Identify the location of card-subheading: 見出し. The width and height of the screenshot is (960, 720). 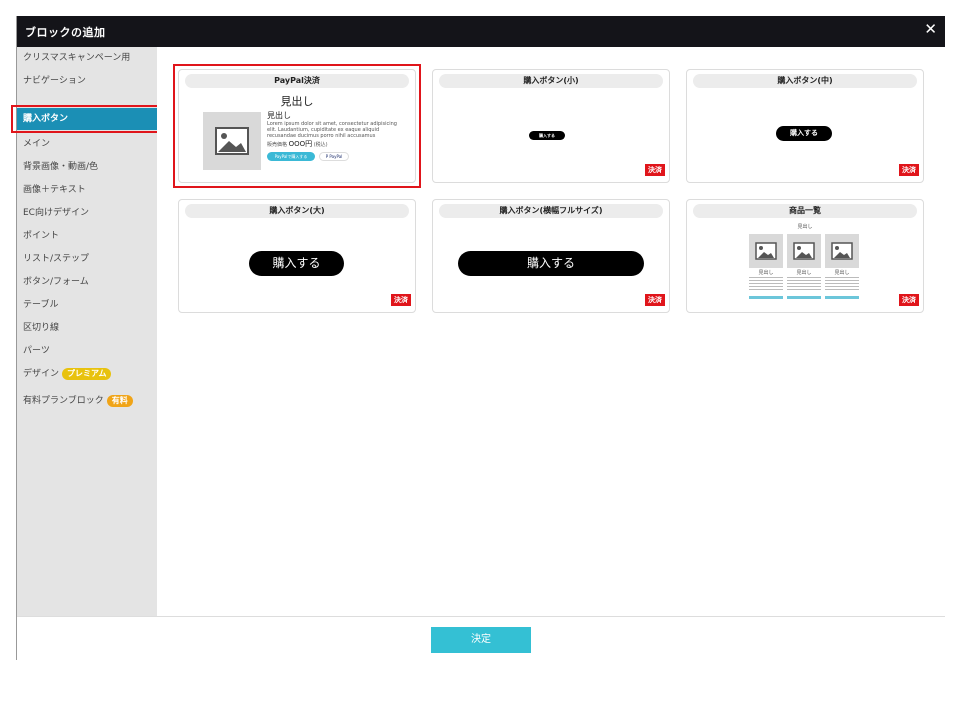
(279, 115).